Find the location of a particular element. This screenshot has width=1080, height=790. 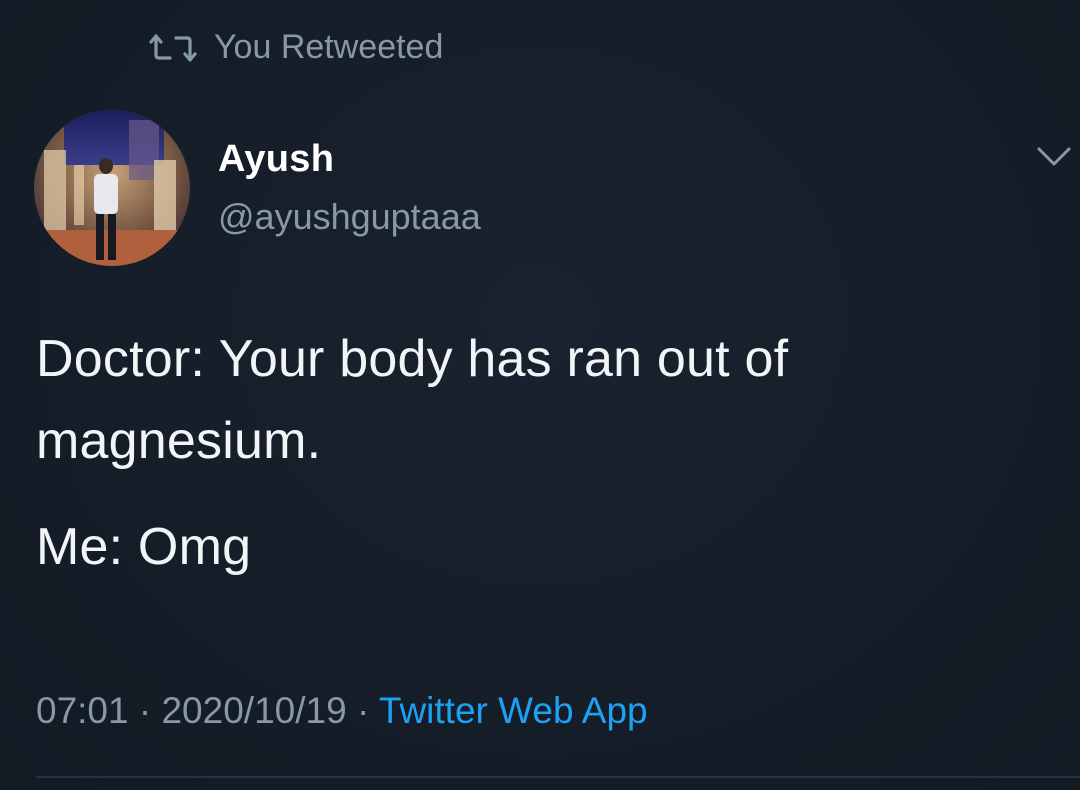

retweet-context: You Retweeted is located at coordinates (295, 47).